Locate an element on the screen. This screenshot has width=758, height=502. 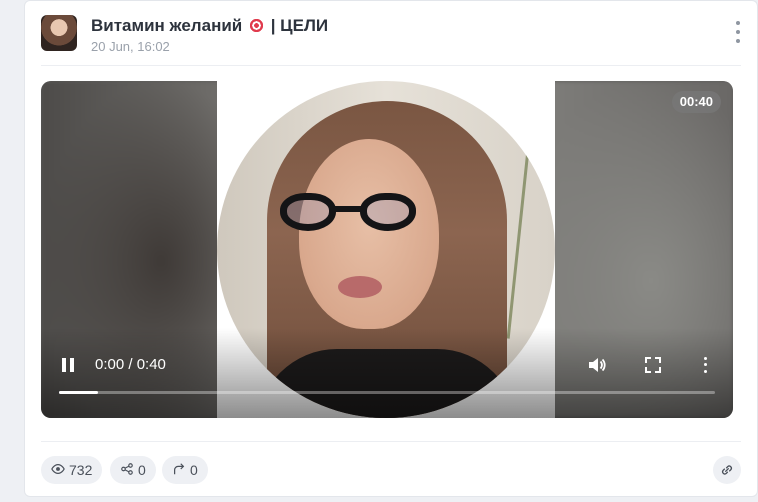
eye-icon is located at coordinates (58, 470).